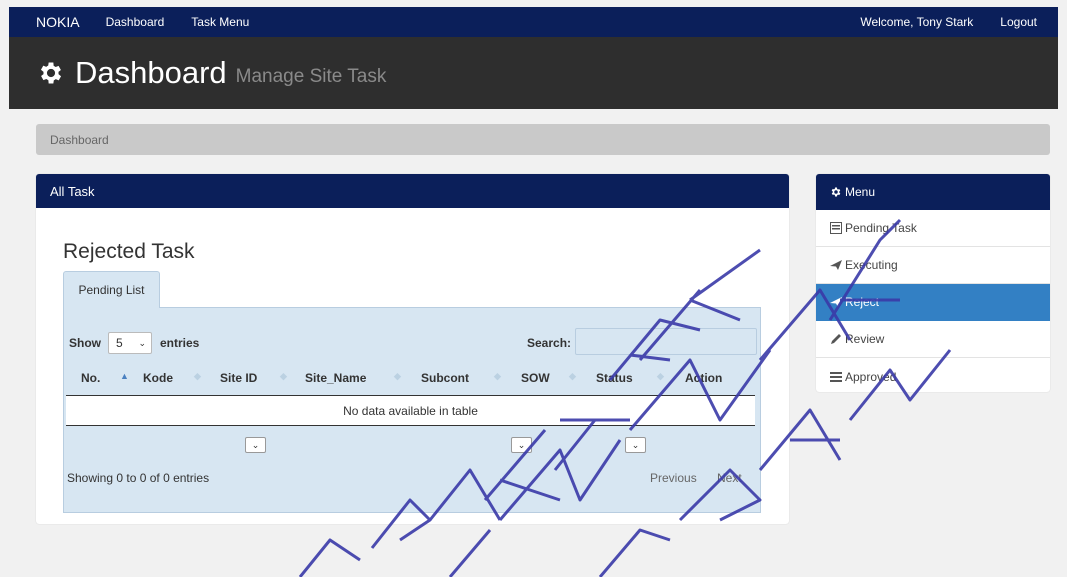 The height and width of the screenshot is (577, 1067). I want to click on entries-value: 5, so click(119, 343).